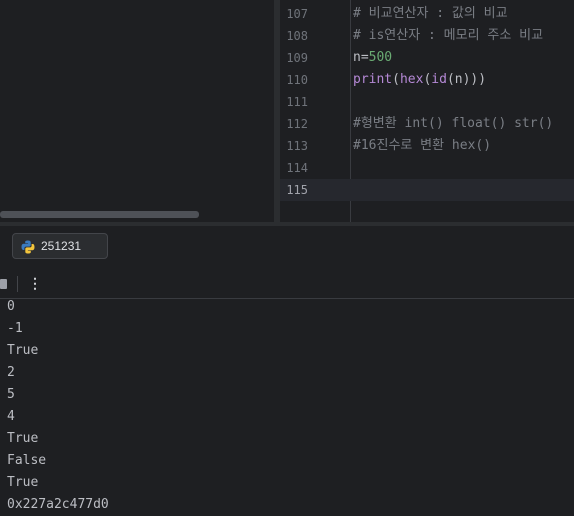 The height and width of the screenshot is (516, 574). I want to click on code-token: hex, so click(411, 79).